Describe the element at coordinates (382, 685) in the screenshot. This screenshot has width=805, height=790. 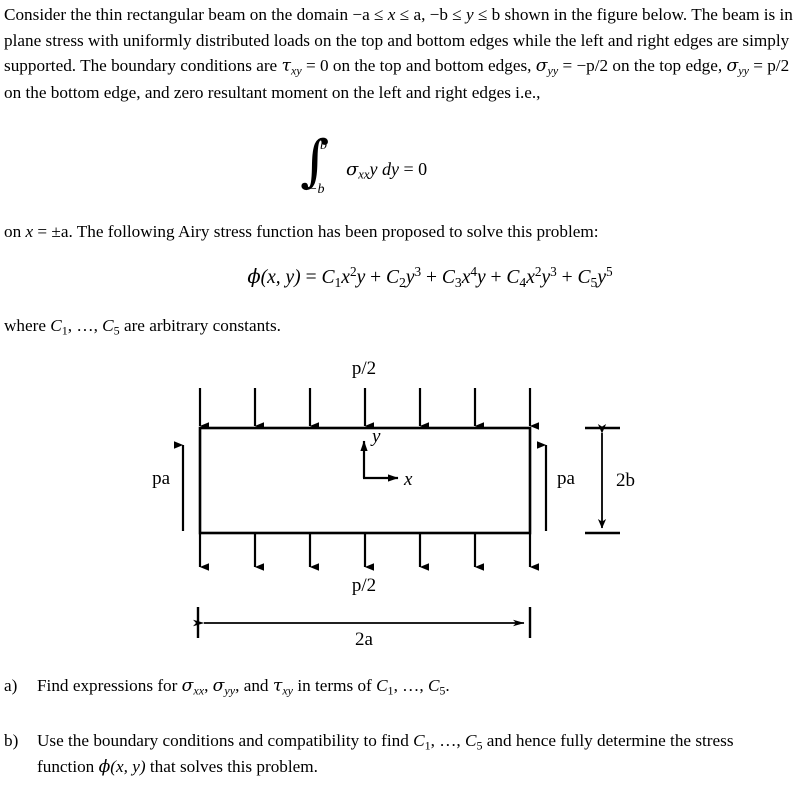
I see `question-a-c1: C` at that location.